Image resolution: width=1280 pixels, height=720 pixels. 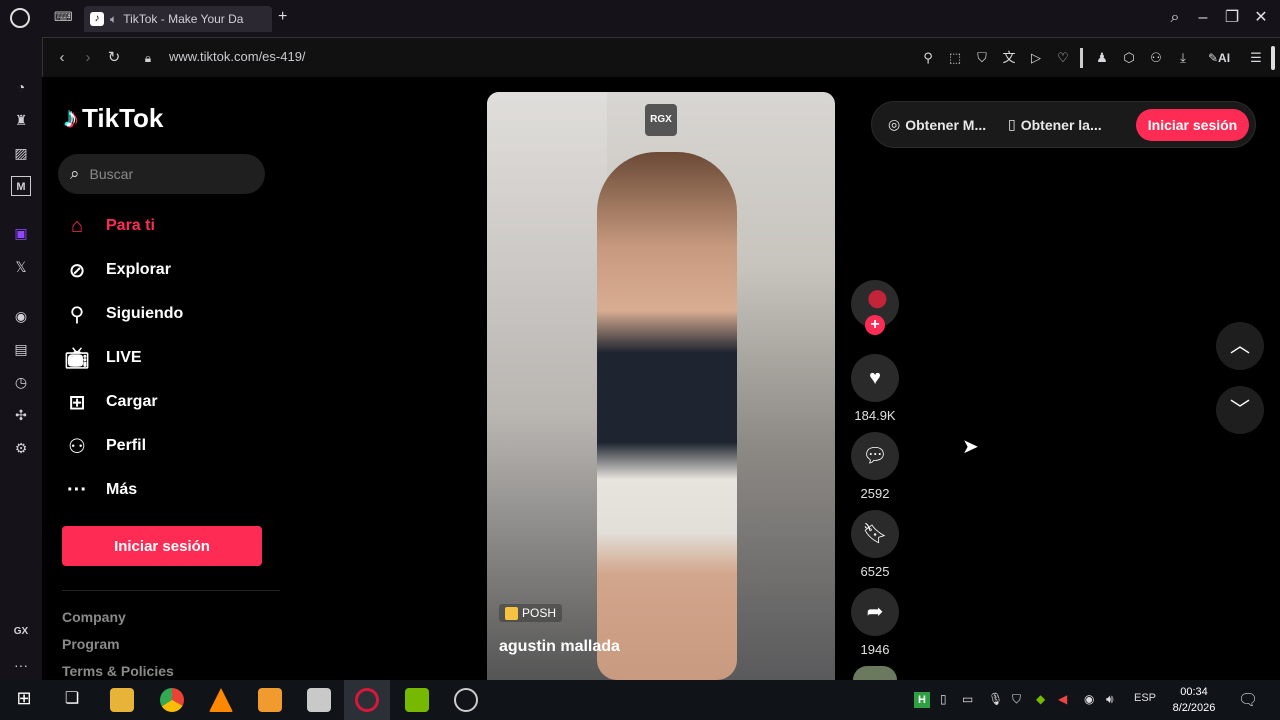 I want to click on pin-icon: ⚲, so click(x=928, y=58).